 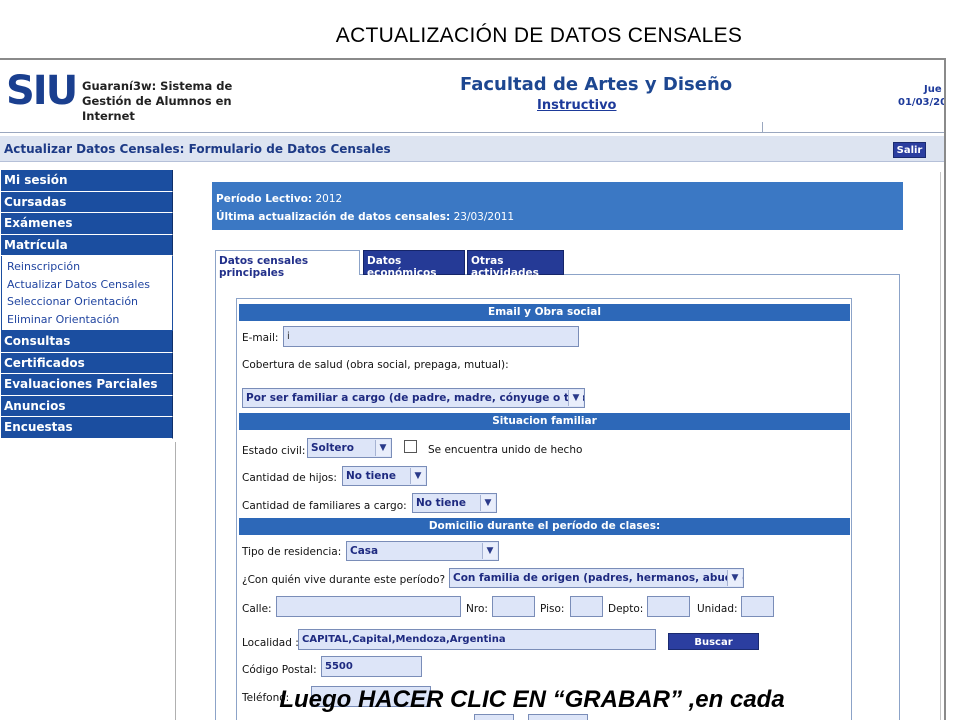 I want to click on menu-item-examenes: Exámenes, so click(x=87, y=224).